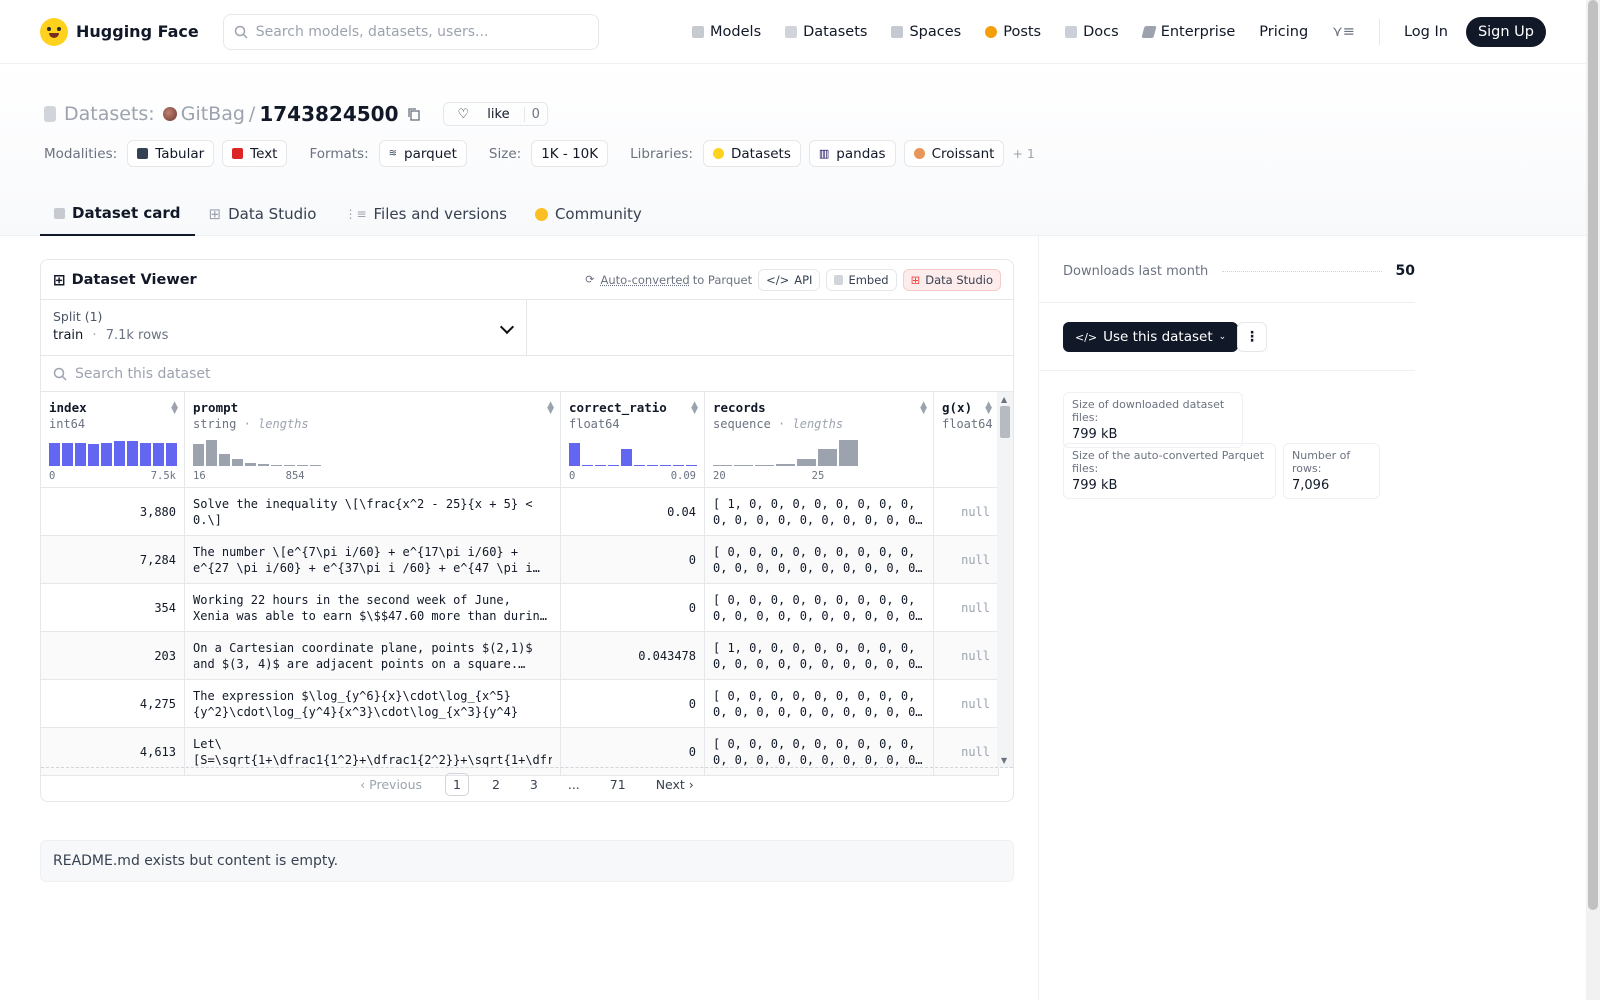 The width and height of the screenshot is (1600, 1000). Describe the element at coordinates (263, 214) in the screenshot. I see `tab-data-studio: ⊞ Data Studio` at that location.